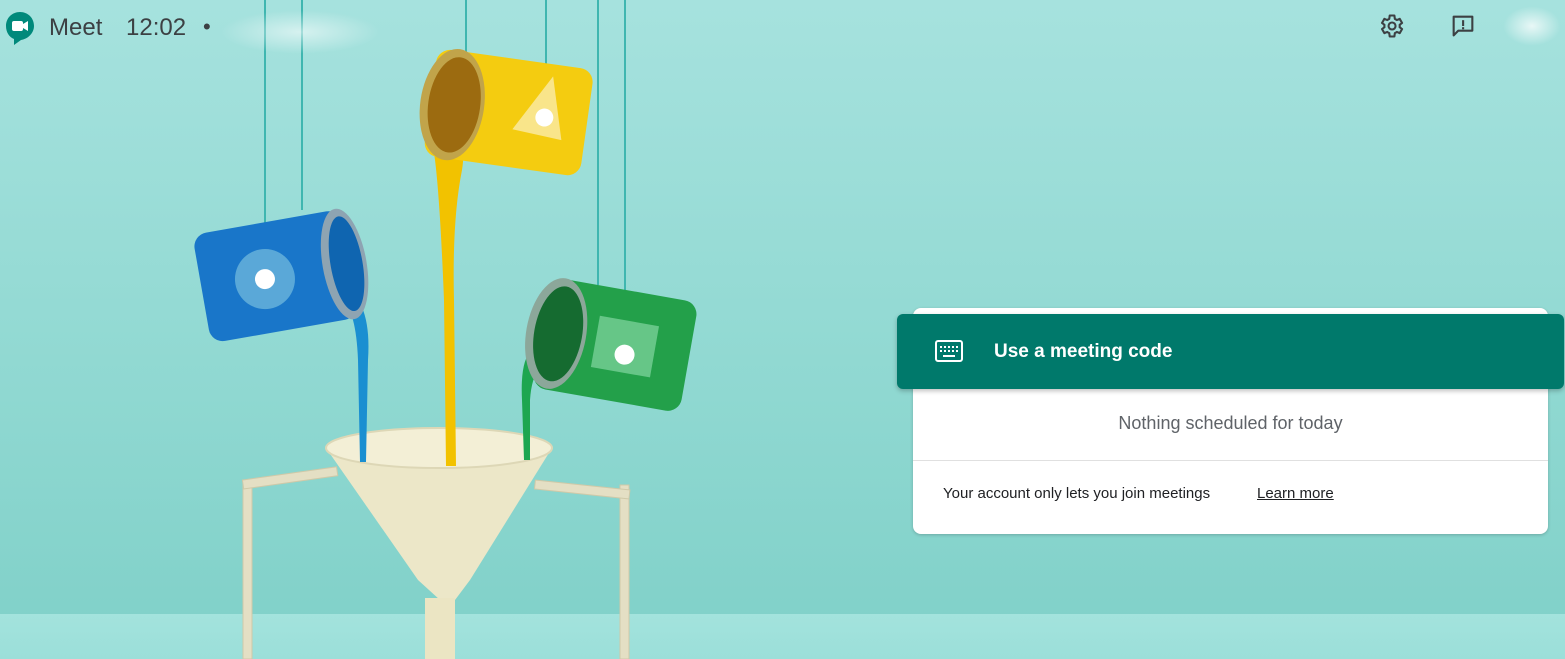  What do you see at coordinates (782, 28) in the screenshot?
I see `top-bar: Meet 12:02 •` at bounding box center [782, 28].